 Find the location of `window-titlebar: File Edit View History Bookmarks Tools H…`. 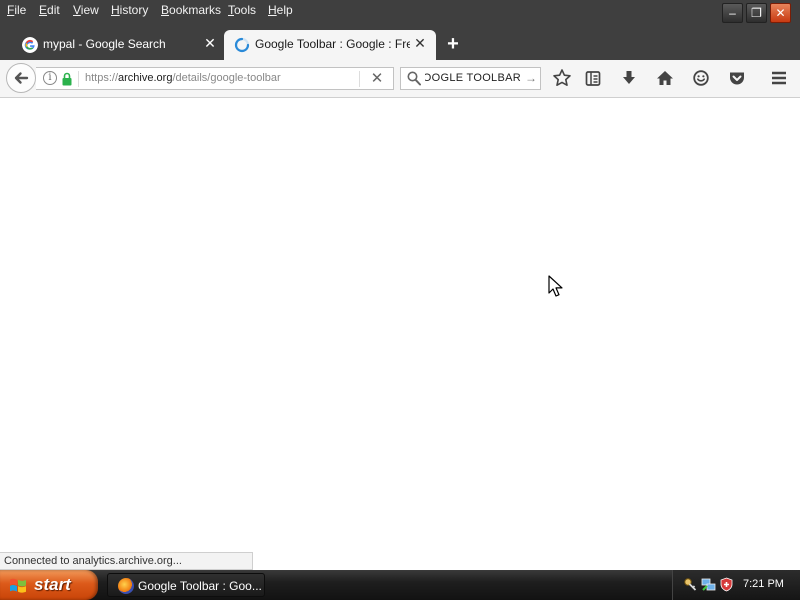

window-titlebar: File Edit View History Bookmarks Tools H… is located at coordinates (400, 30).